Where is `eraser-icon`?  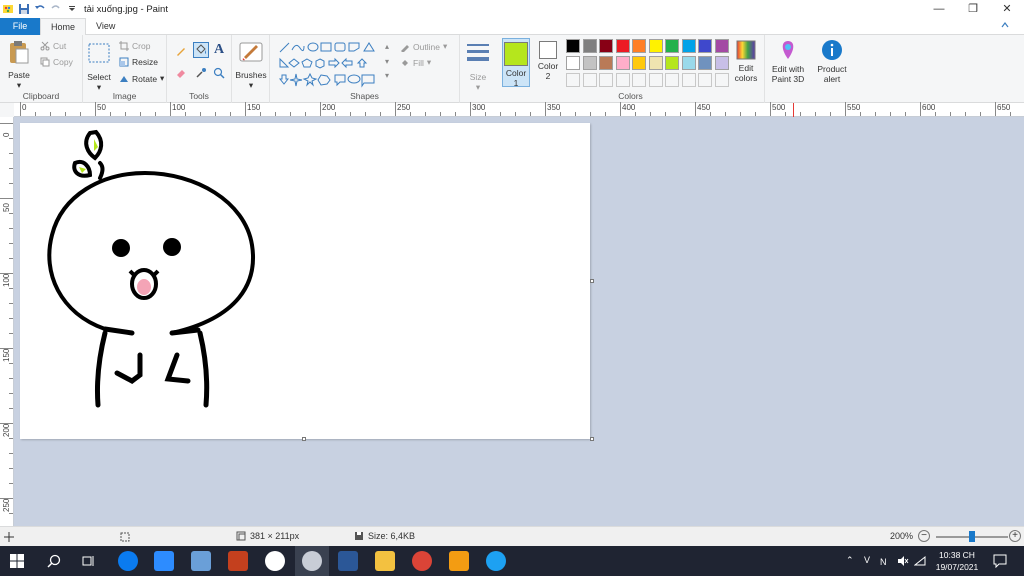 eraser-icon is located at coordinates (181, 73).